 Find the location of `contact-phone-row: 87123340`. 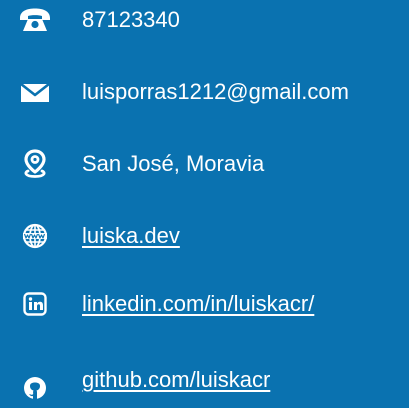

contact-phone-row: 87123340 is located at coordinates (204, 20).